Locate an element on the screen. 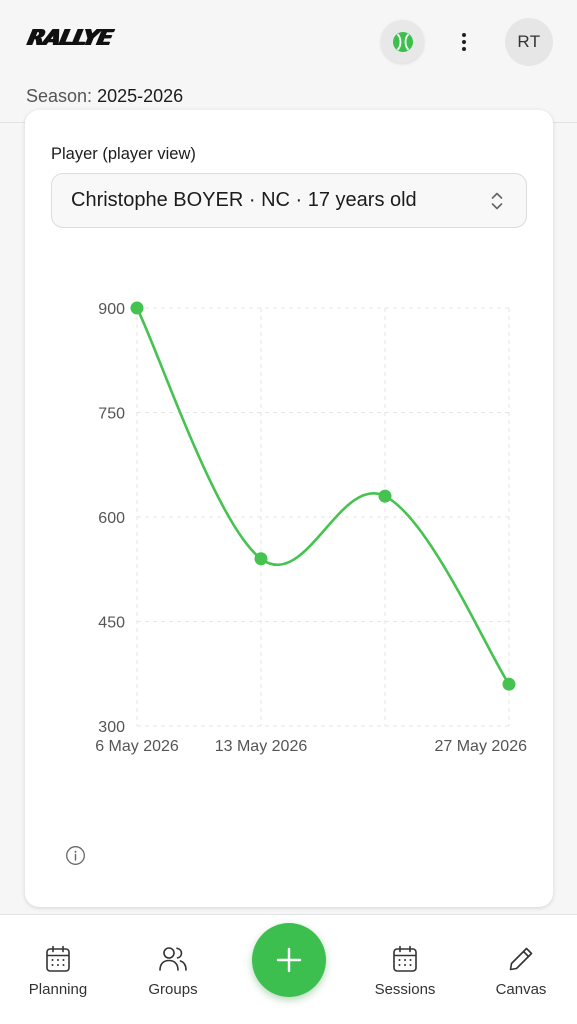 The width and height of the screenshot is (577, 1024). info-icon is located at coordinates (75, 855).